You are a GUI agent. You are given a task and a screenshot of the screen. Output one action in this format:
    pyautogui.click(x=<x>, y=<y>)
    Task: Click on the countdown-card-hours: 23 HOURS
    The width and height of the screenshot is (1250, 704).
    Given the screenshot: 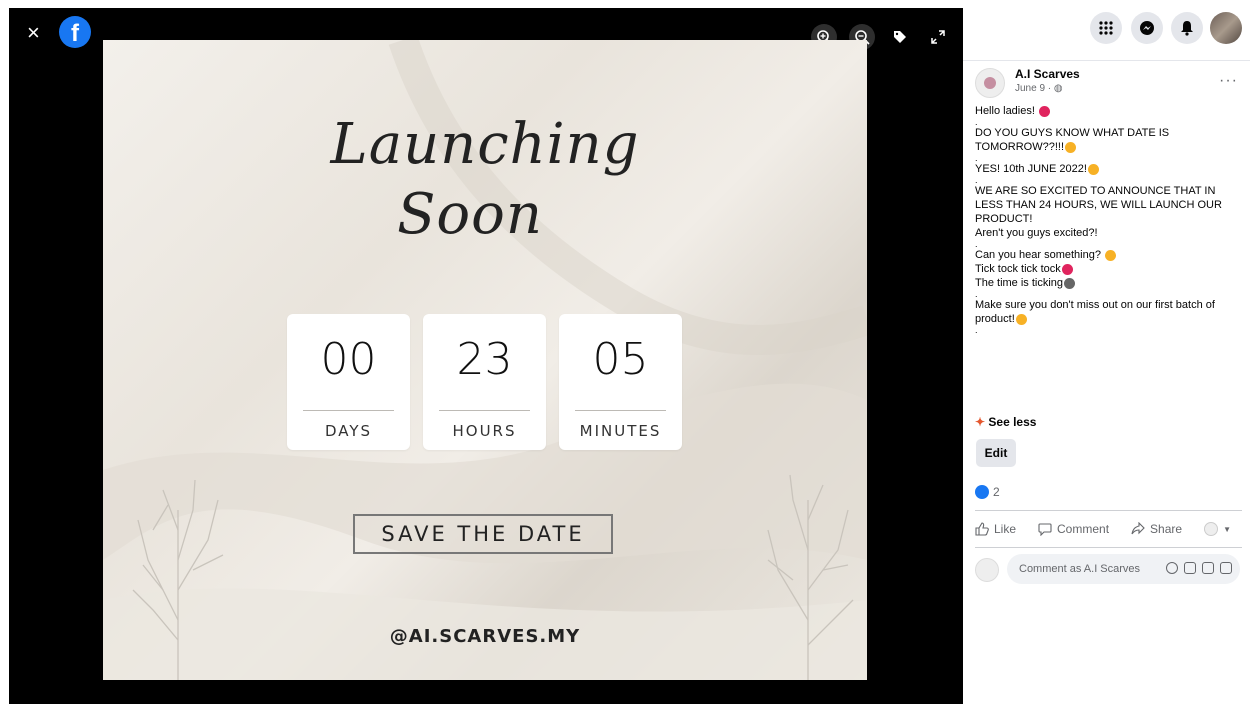 What is the action you would take?
    pyautogui.click(x=484, y=382)
    